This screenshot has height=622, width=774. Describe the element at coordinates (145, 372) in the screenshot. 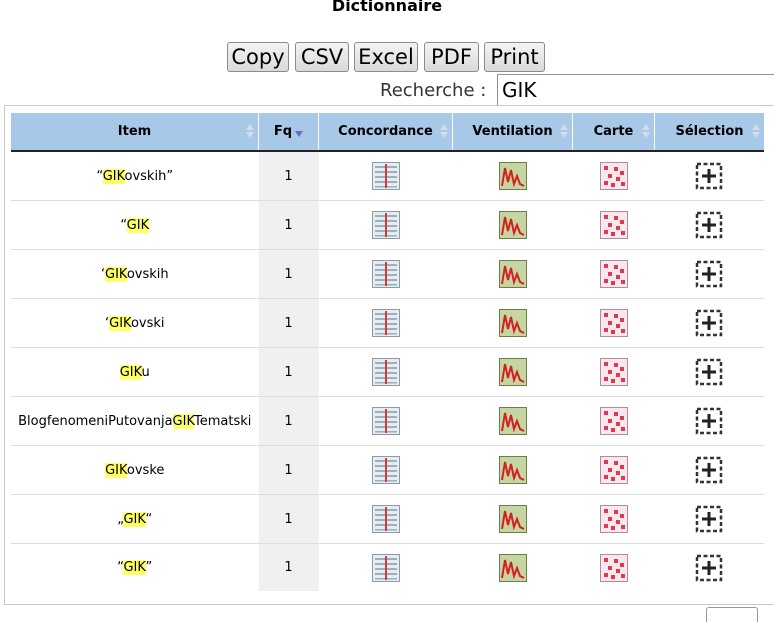

I see `item-suffix: u` at that location.